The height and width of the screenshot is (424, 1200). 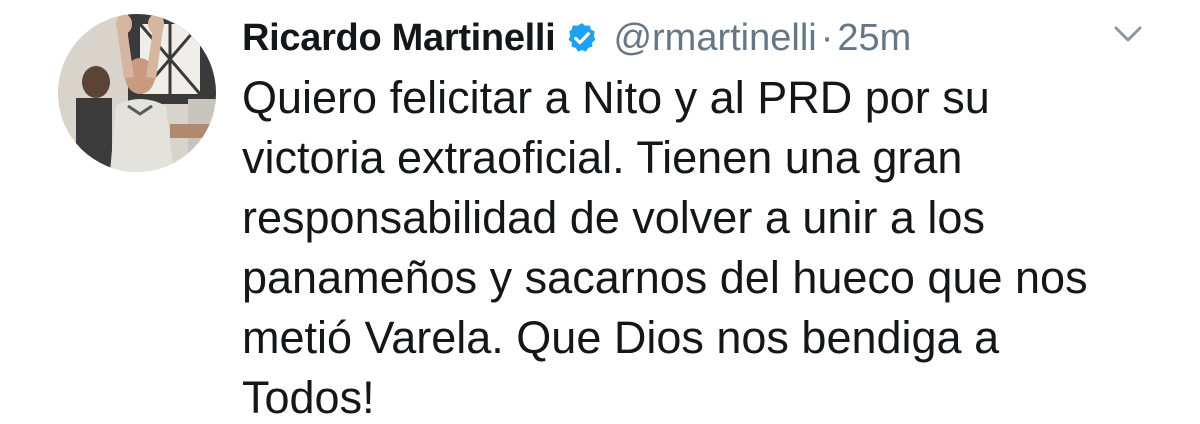 What do you see at coordinates (602, 157) in the screenshot?
I see `tweet-text-line: victoria extraoficial. Tienen una gran` at bounding box center [602, 157].